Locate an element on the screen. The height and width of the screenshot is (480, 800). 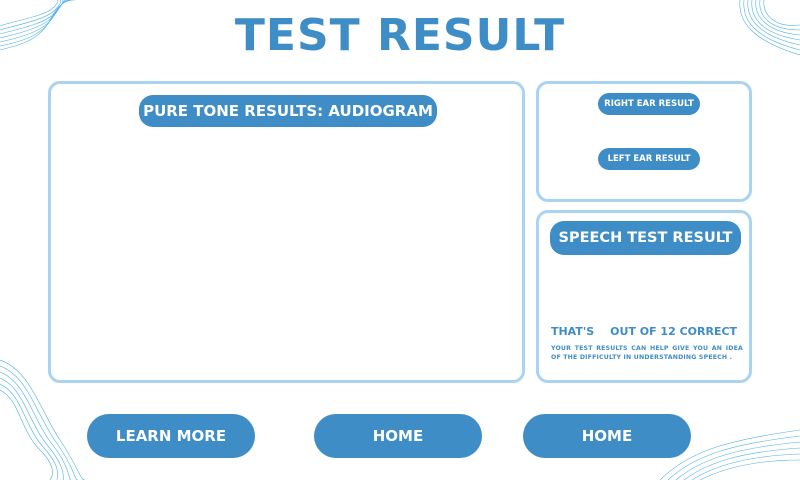
home-button-secondary: HOME is located at coordinates (607, 436).